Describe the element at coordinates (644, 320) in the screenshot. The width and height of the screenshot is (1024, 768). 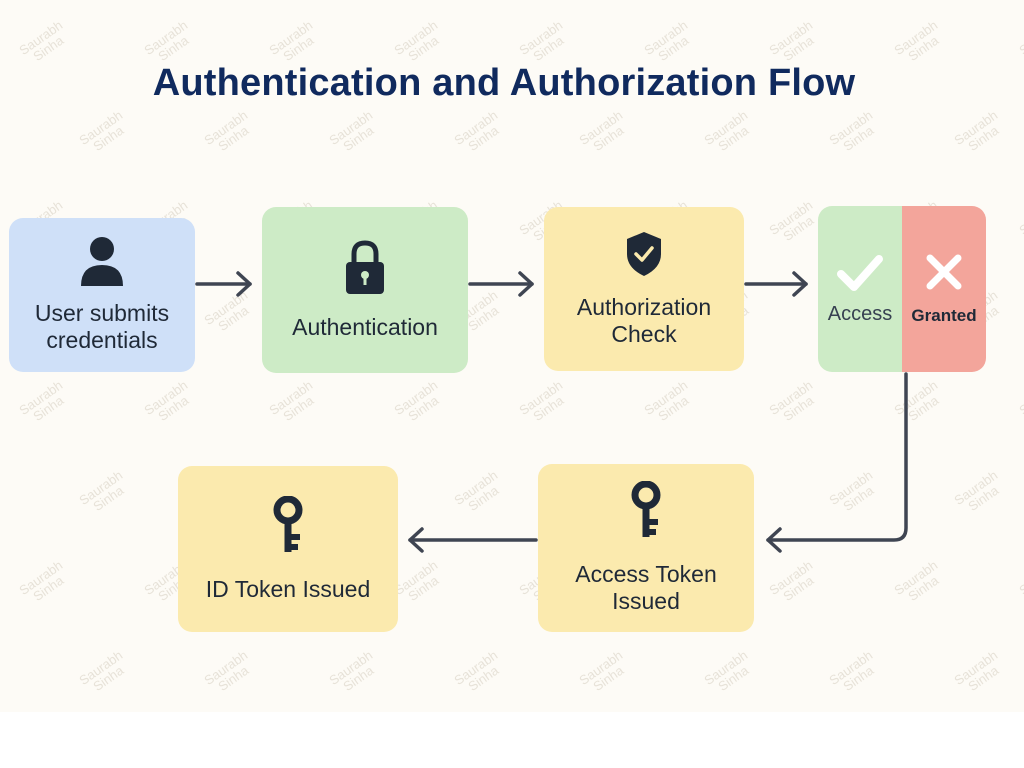
I see `node-label: Authorization Check` at that location.